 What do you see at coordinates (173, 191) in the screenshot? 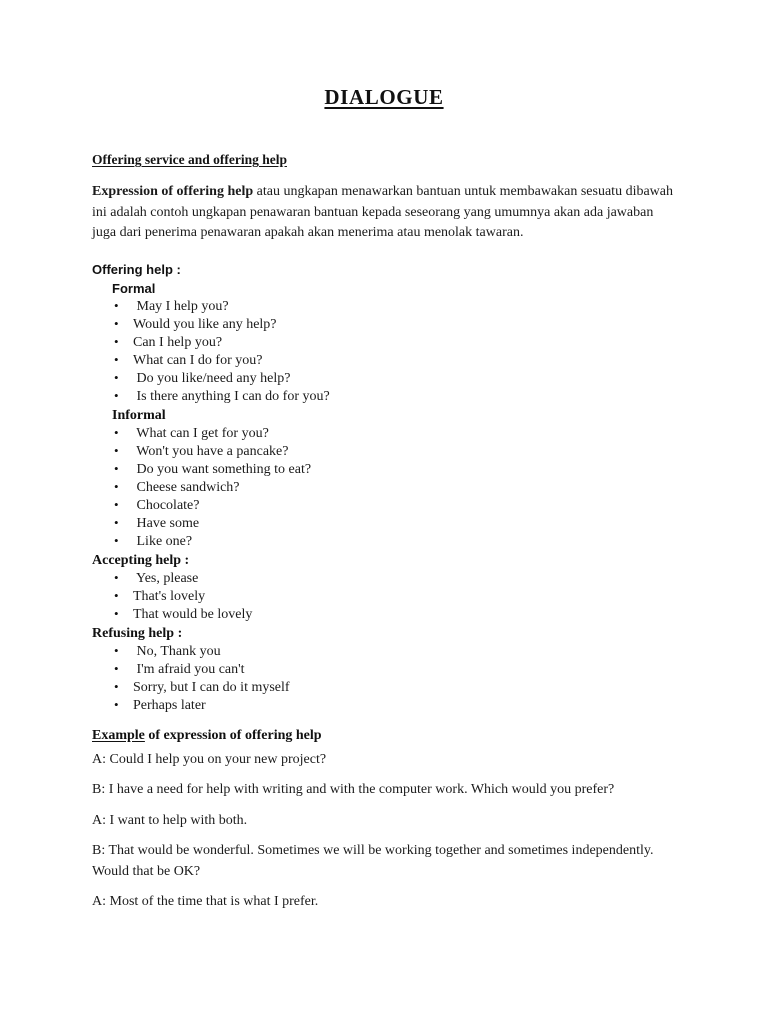
I see `intro-bold-lead: Expression of offering help` at bounding box center [173, 191].